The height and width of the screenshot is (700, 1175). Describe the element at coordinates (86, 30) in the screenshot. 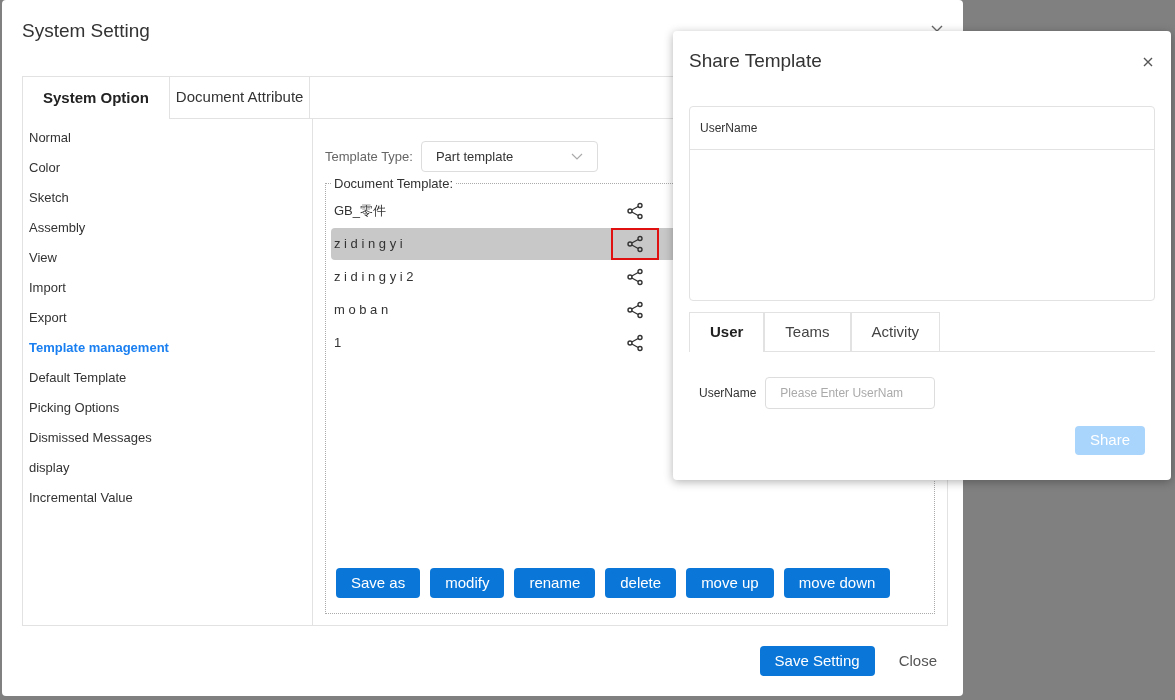

I see `dialog-title: System Setting` at that location.